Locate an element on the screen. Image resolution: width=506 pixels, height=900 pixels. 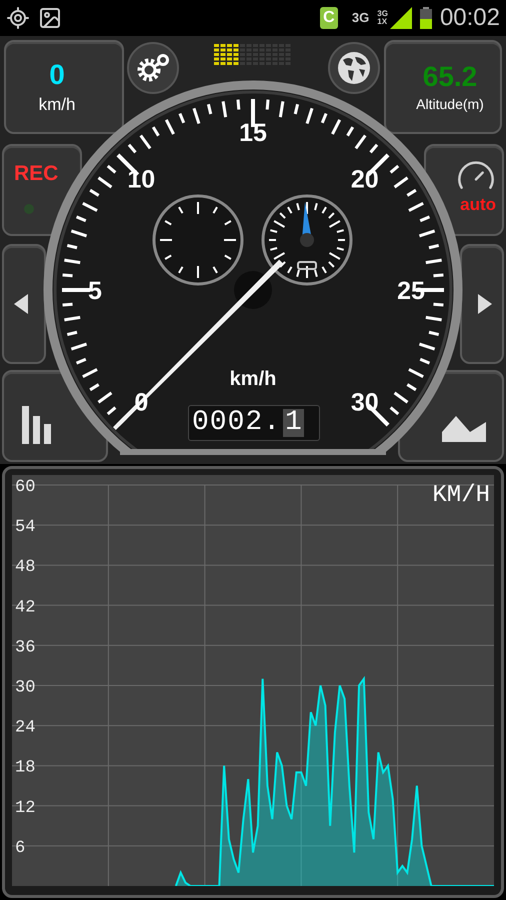
speed-value: 0 is located at coordinates (57, 75).